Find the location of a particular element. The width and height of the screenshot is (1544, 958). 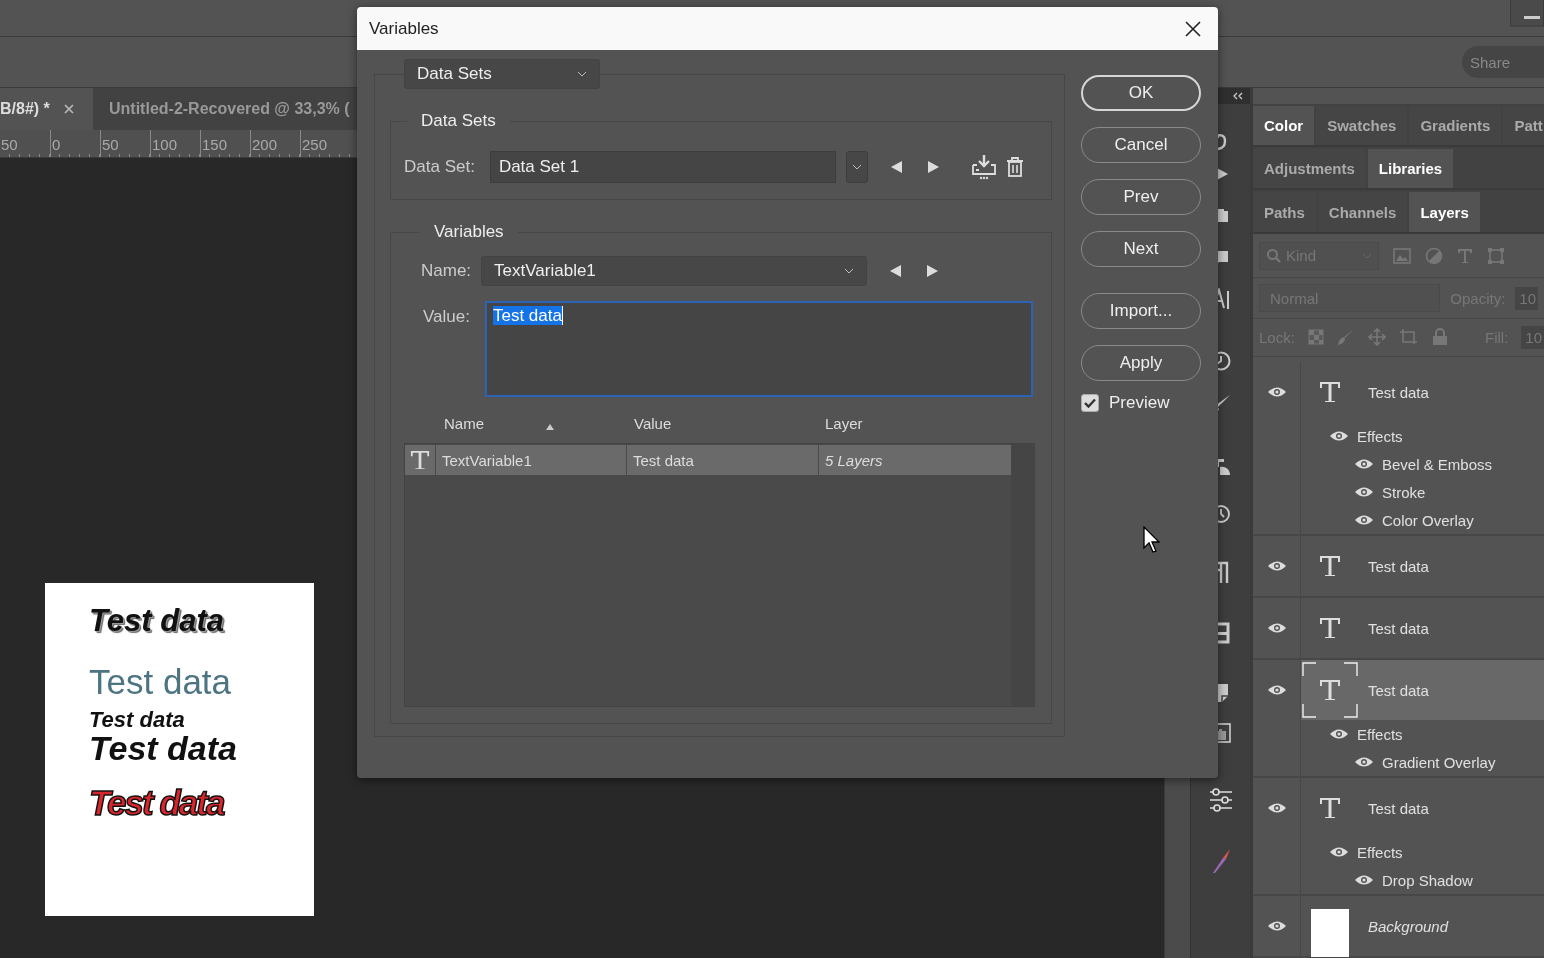

dialog-button: OK is located at coordinates (1141, 93).